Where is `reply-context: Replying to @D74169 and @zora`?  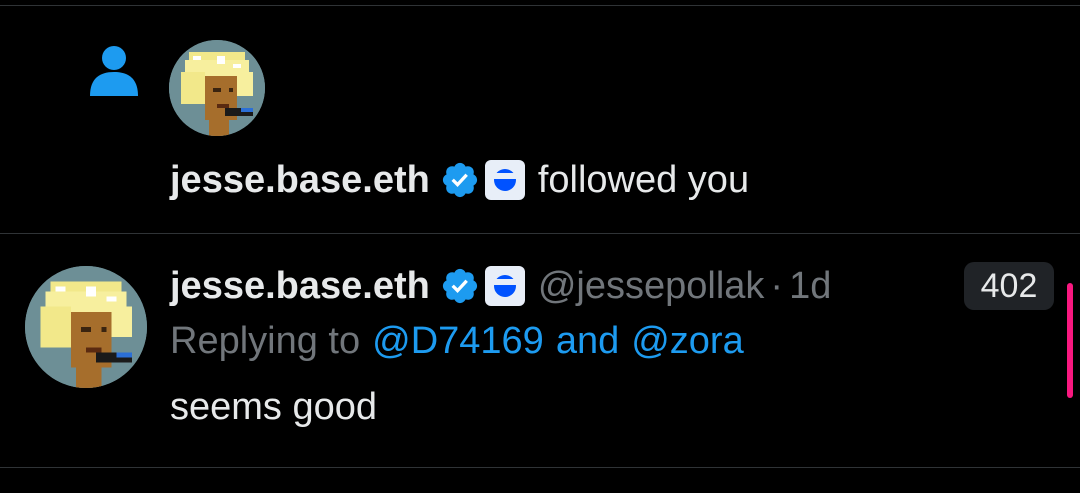
reply-context: Replying to @D74169 and @zora is located at coordinates (457, 341).